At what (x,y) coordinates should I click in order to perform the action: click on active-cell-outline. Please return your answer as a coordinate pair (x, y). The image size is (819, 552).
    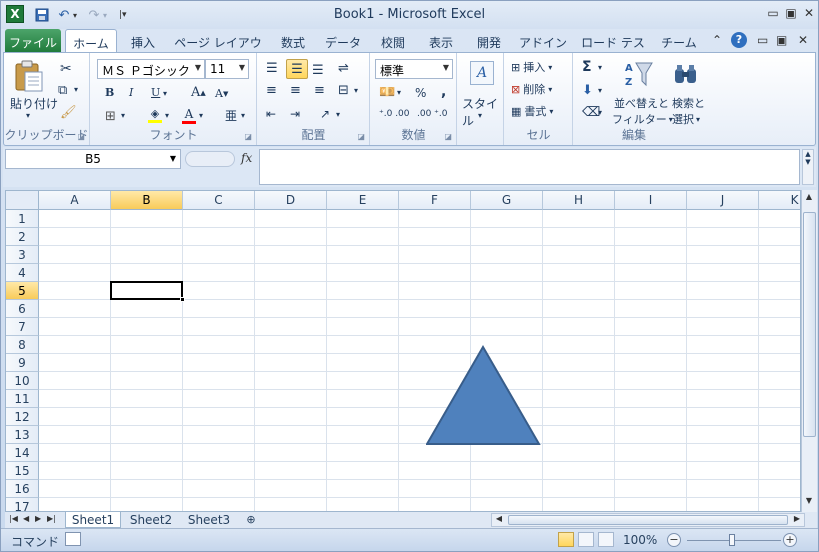
    Looking at the image, I should click on (146, 290).